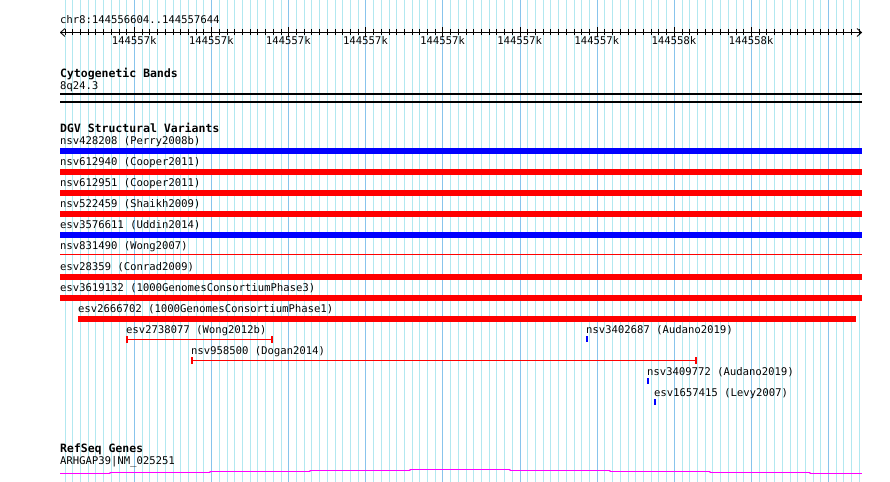 This screenshot has height=482, width=890. What do you see at coordinates (118, 461) in the screenshot?
I see `gene-label: ARHGAP39|NM_025251` at bounding box center [118, 461].